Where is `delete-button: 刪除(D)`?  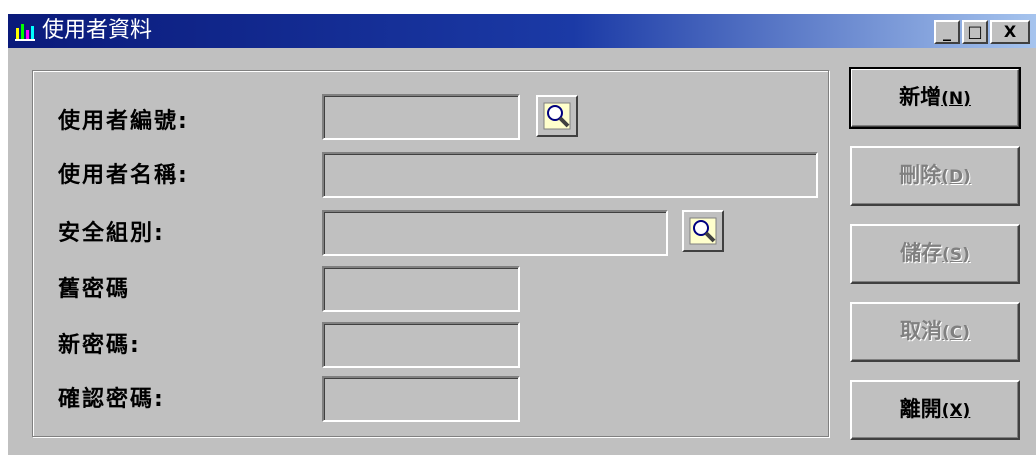
delete-button: 刪除(D) is located at coordinates (935, 176).